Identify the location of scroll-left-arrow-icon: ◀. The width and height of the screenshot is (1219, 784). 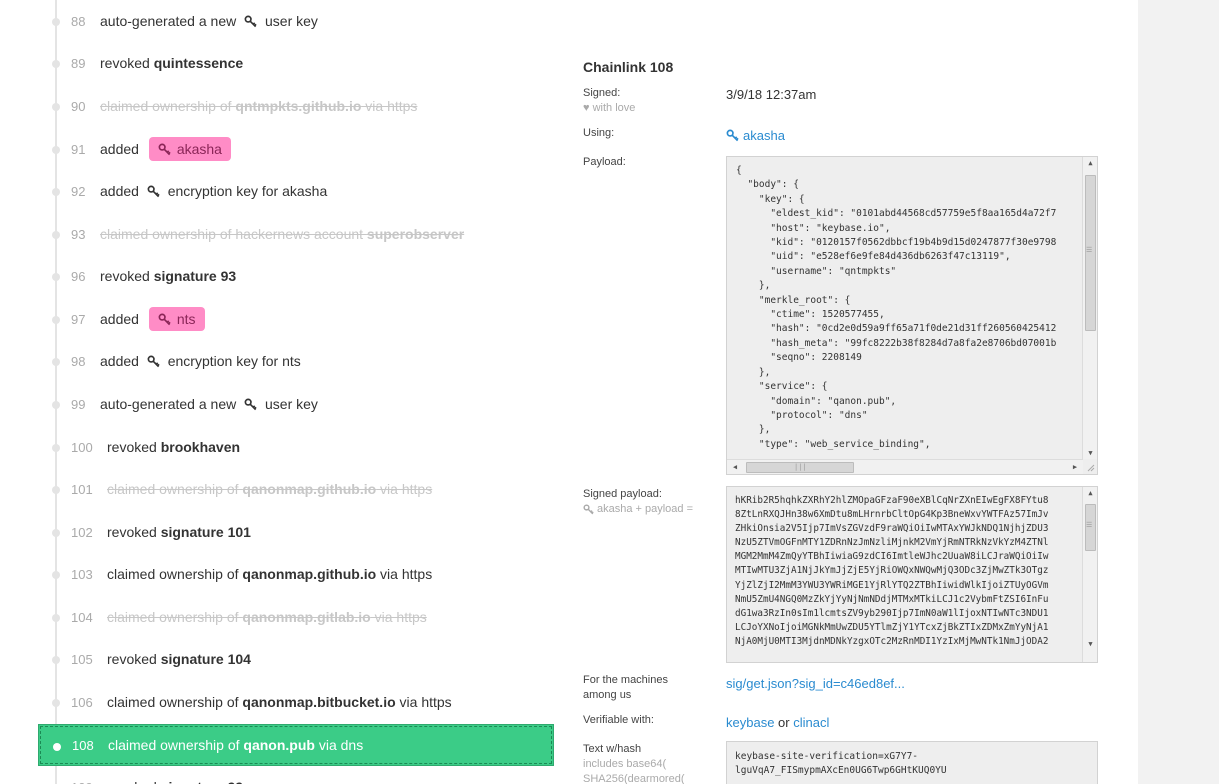
(735, 467).